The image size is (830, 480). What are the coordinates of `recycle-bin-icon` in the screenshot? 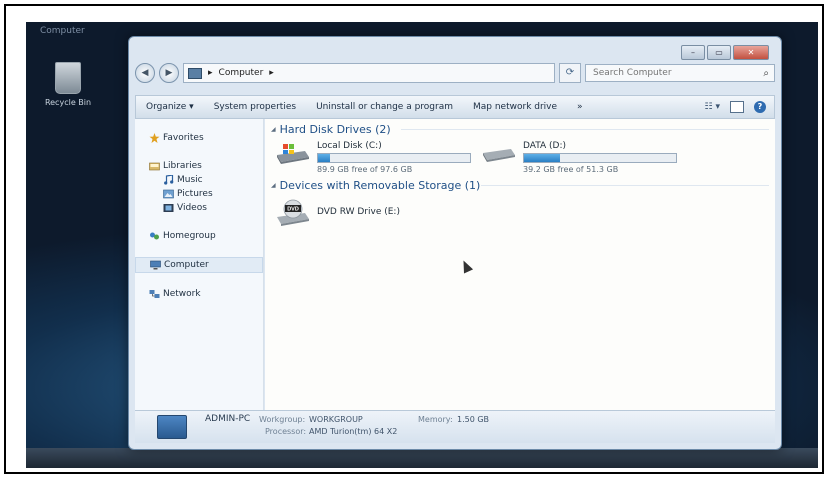 It's located at (68, 78).